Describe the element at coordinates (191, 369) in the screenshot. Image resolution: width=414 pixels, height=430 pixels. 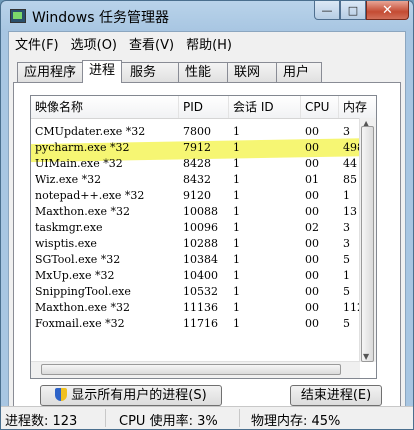
I see `horizontal-scroll-thumb` at that location.